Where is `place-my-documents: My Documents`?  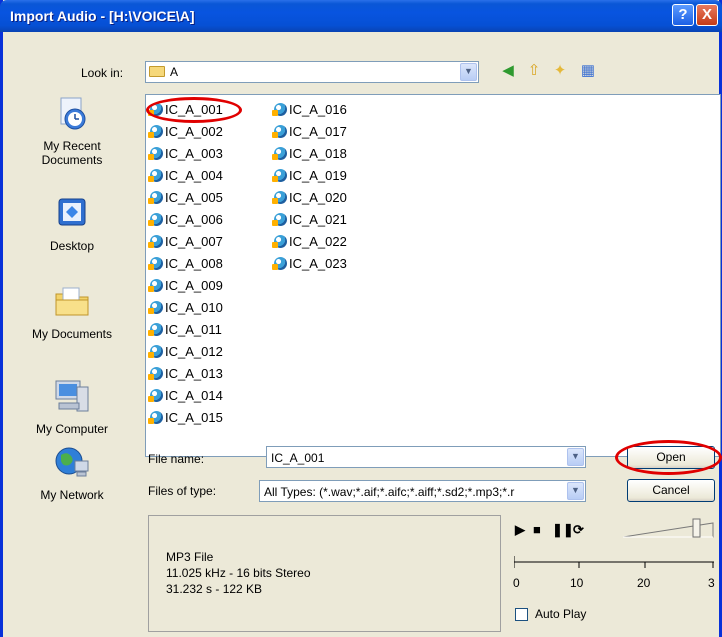
place-my-documents: My Documents is located at coordinates (72, 311).